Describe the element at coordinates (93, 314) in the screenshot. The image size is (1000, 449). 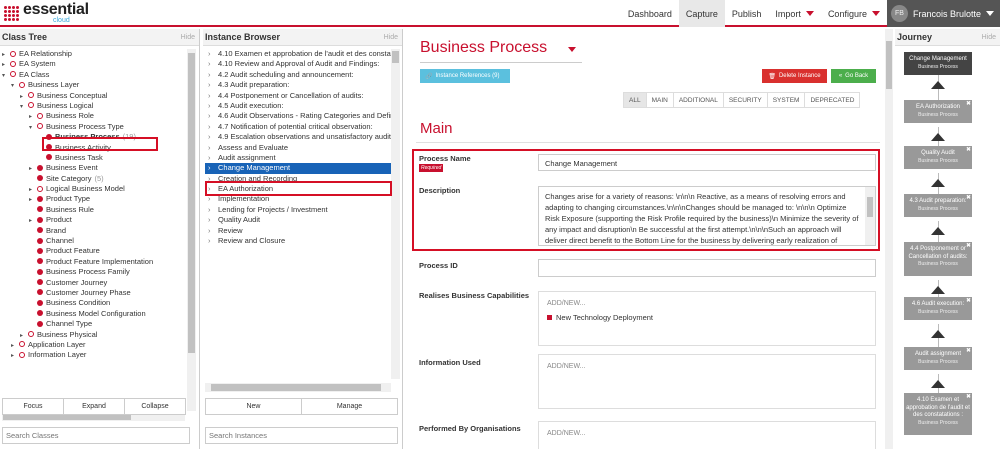
I see `tree-item: Business Model Configuration` at that location.